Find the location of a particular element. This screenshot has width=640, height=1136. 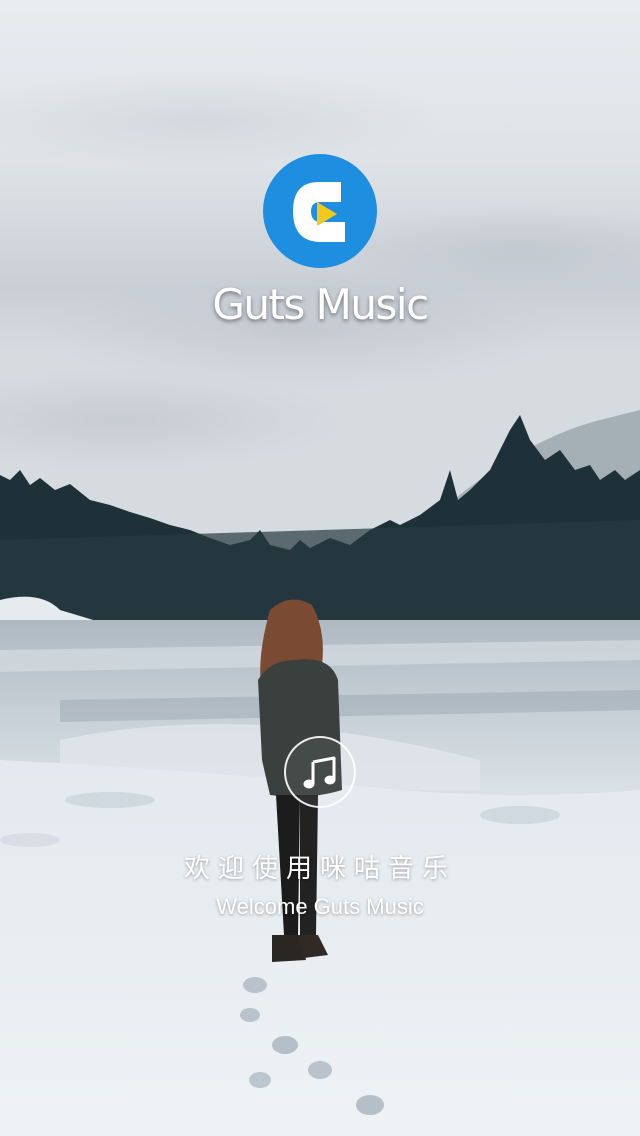

music-button is located at coordinates (320, 772).